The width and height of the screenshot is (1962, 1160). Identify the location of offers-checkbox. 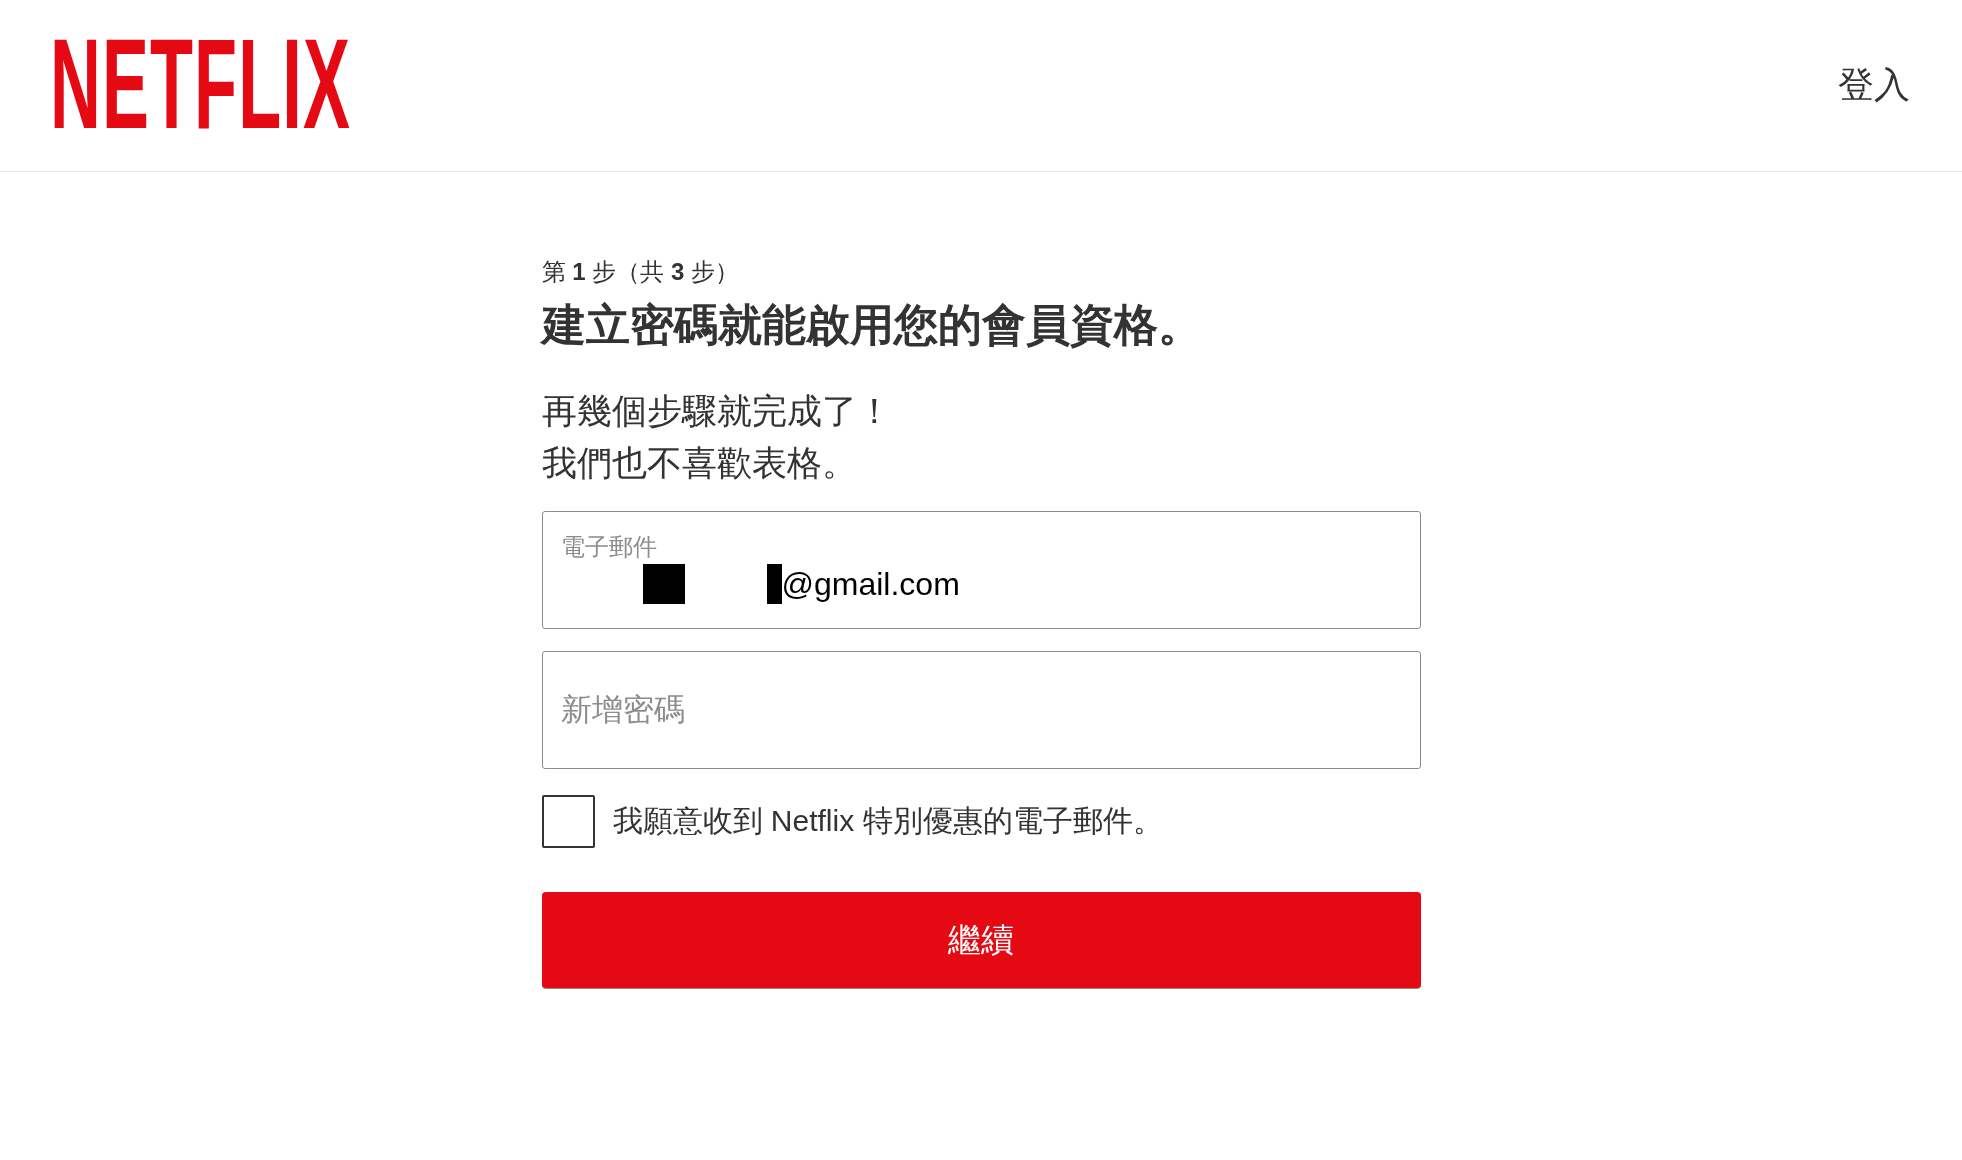
(568, 821).